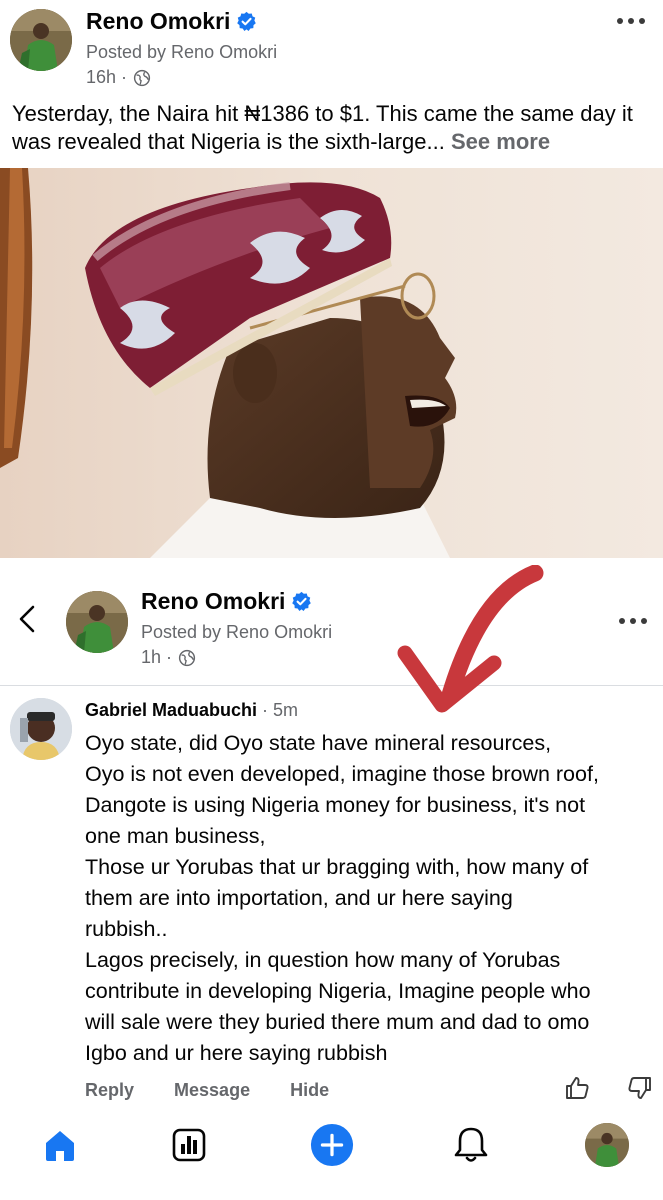  Describe the element at coordinates (101, 77) in the screenshot. I see `post-time: 16h` at that location.